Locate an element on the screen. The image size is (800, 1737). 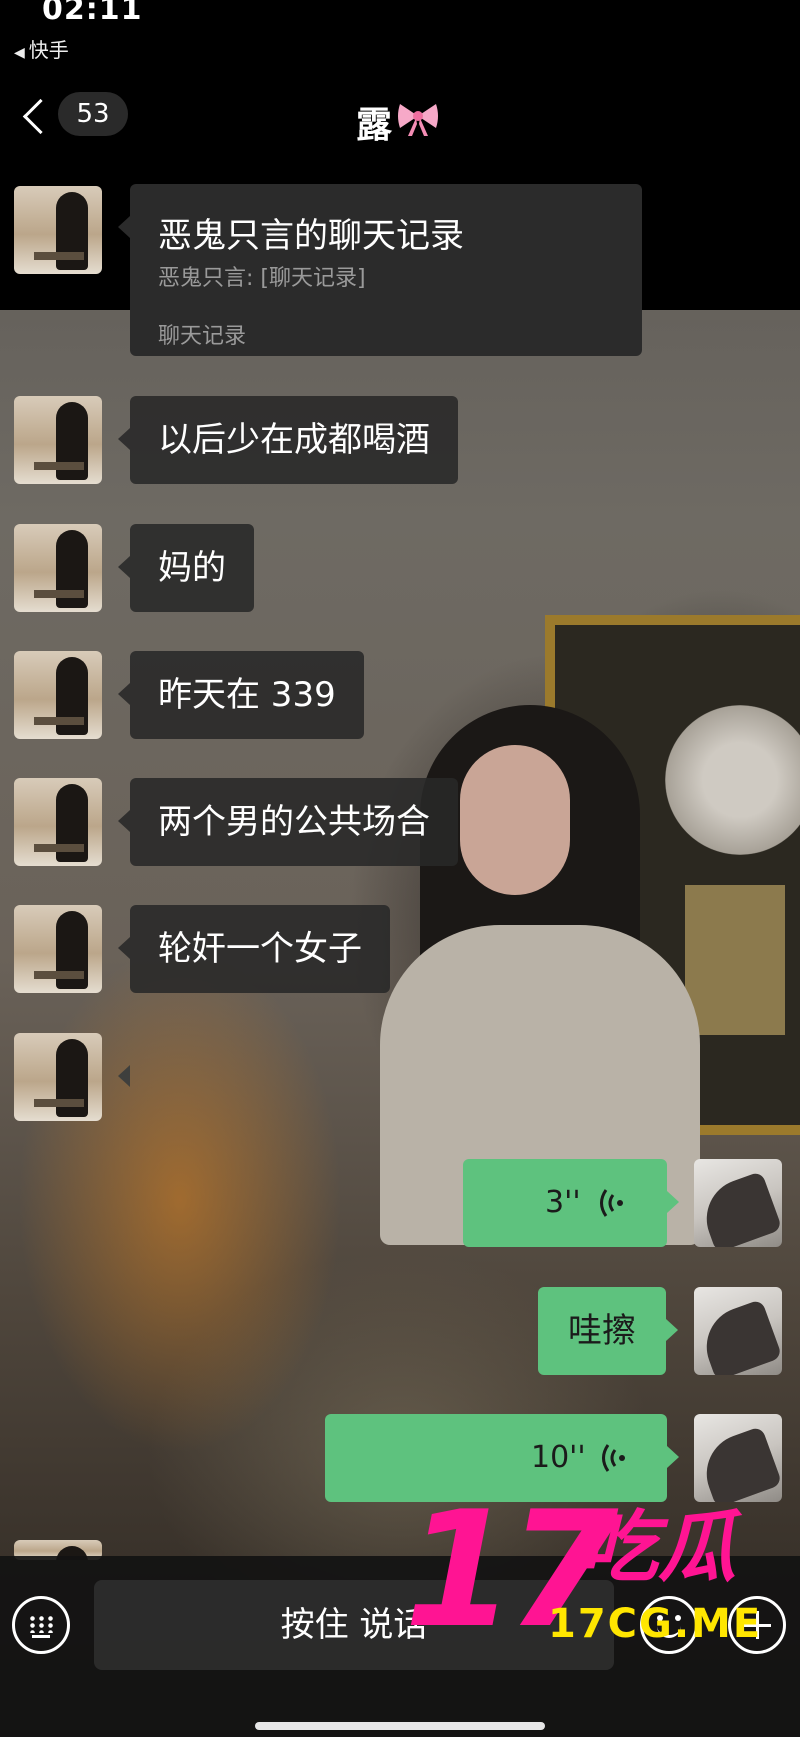
watermark-url: 17CG.ME is located at coordinates (655, 1624).